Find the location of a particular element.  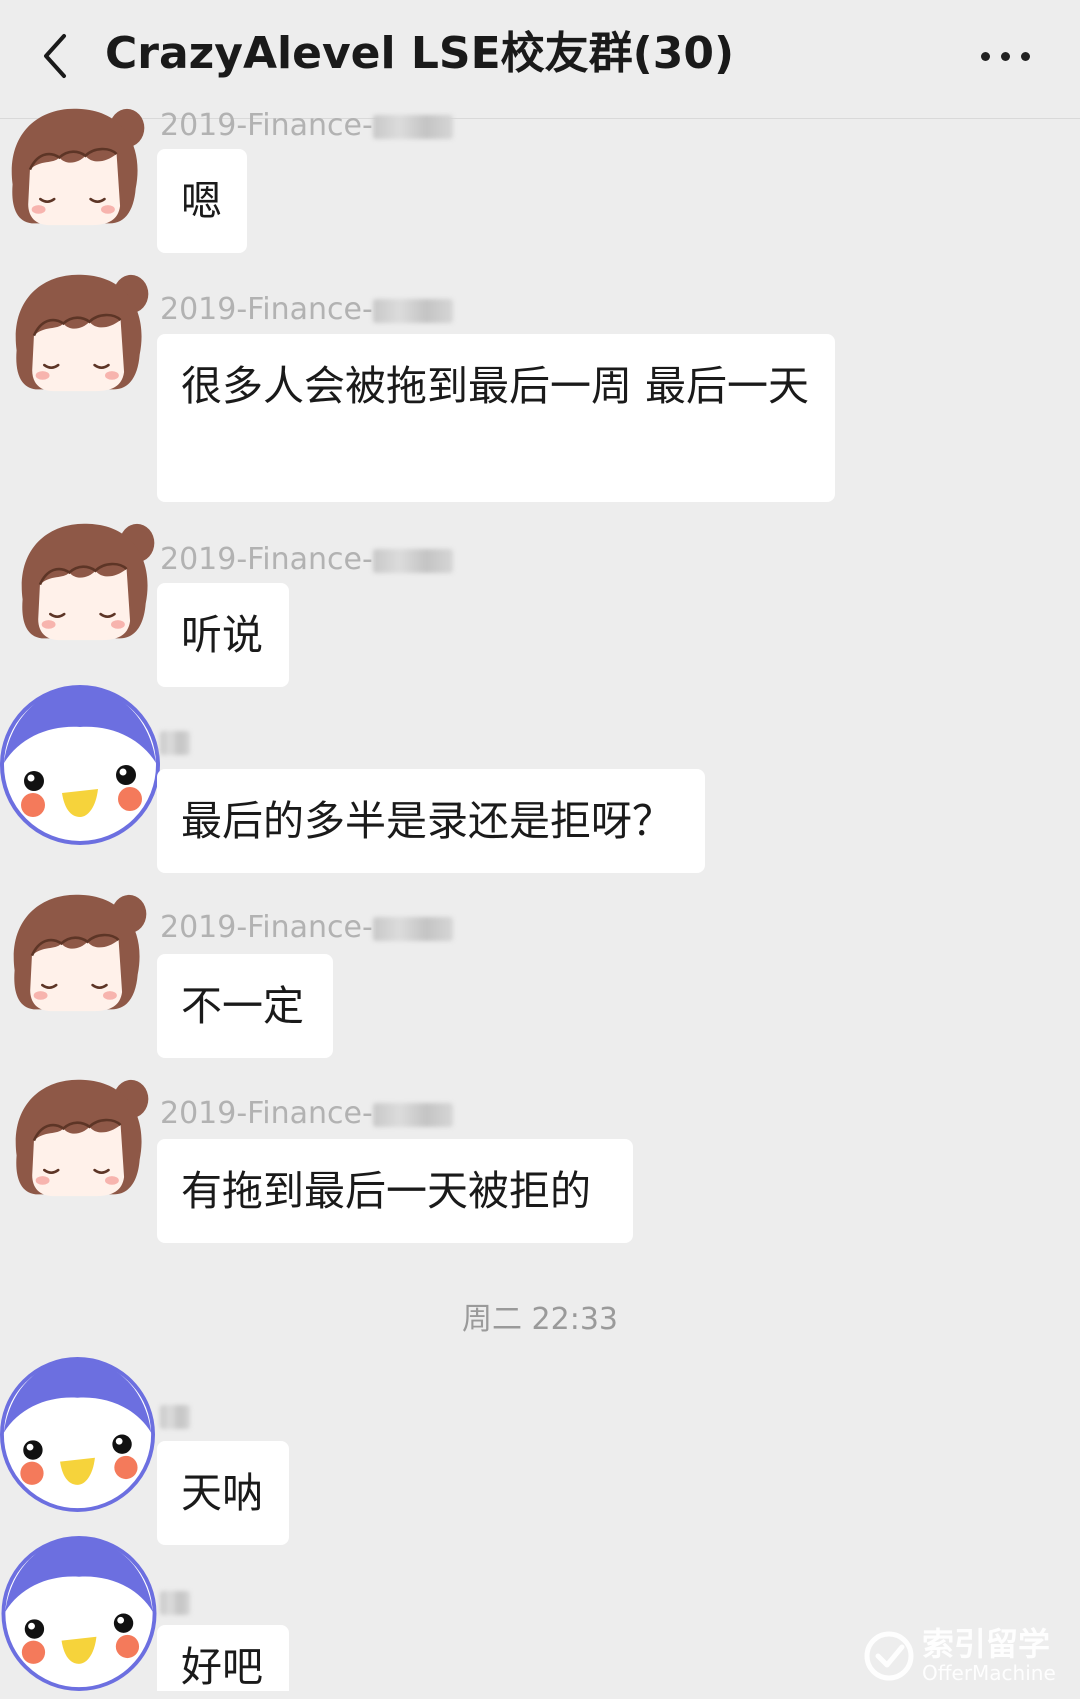

message-bubble: 天呐 is located at coordinates (223, 1493).